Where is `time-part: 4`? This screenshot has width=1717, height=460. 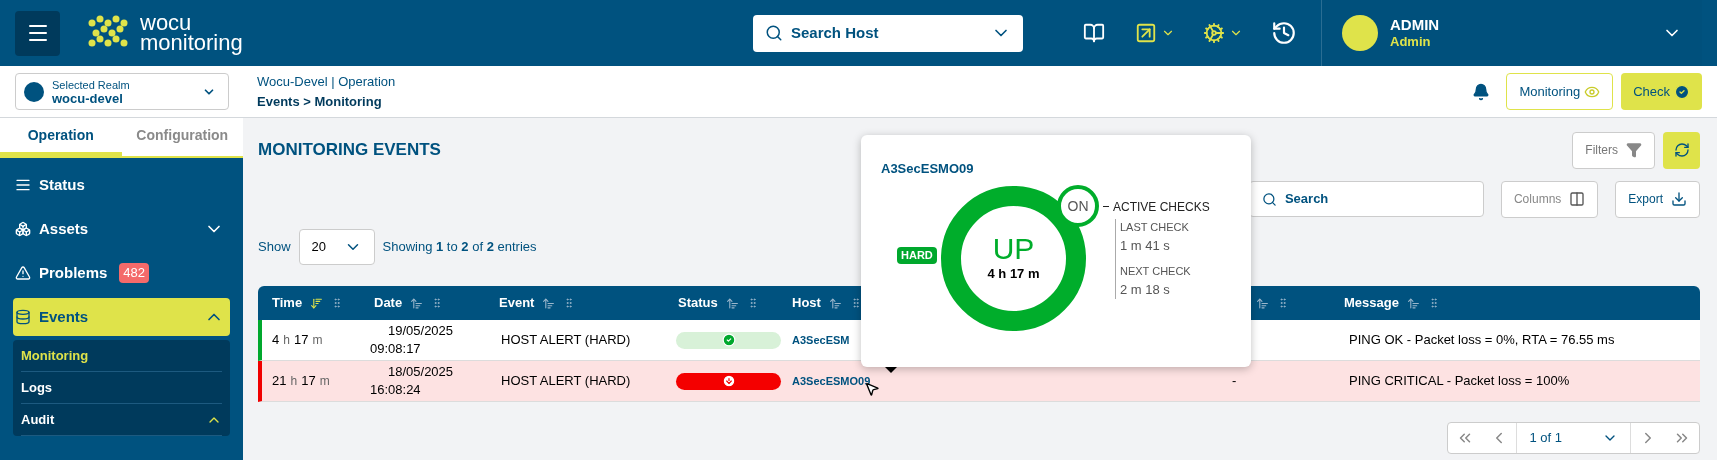
time-part: 4 is located at coordinates (276, 340).